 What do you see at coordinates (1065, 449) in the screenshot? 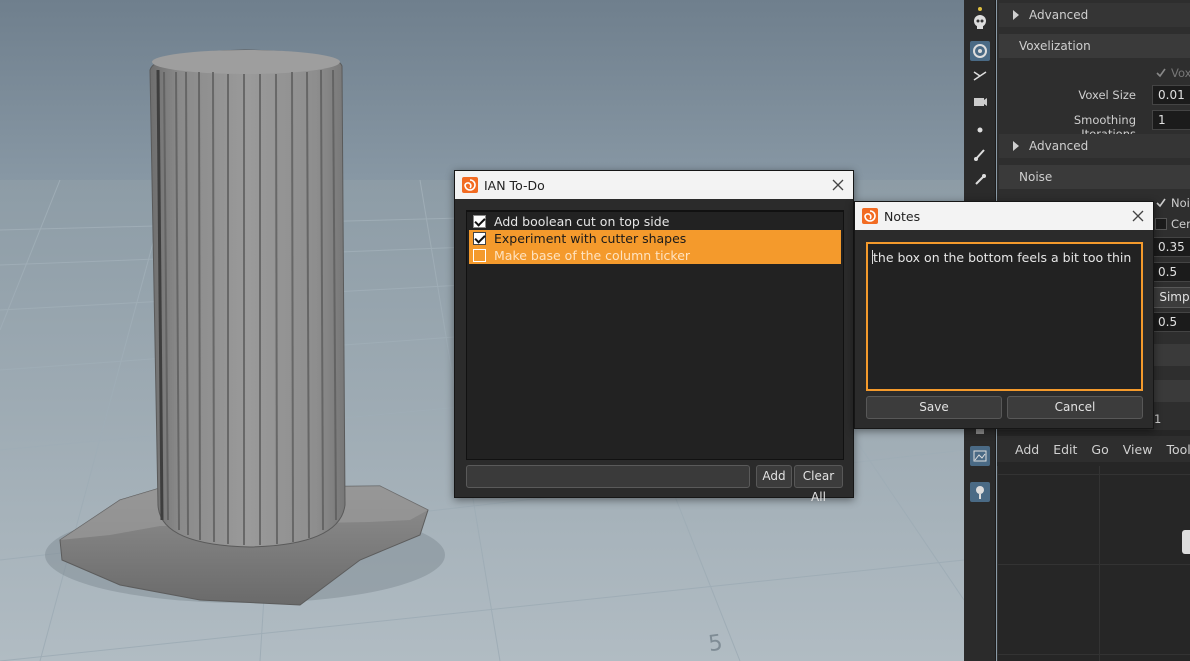
I see `menu-edit: Edit` at bounding box center [1065, 449].